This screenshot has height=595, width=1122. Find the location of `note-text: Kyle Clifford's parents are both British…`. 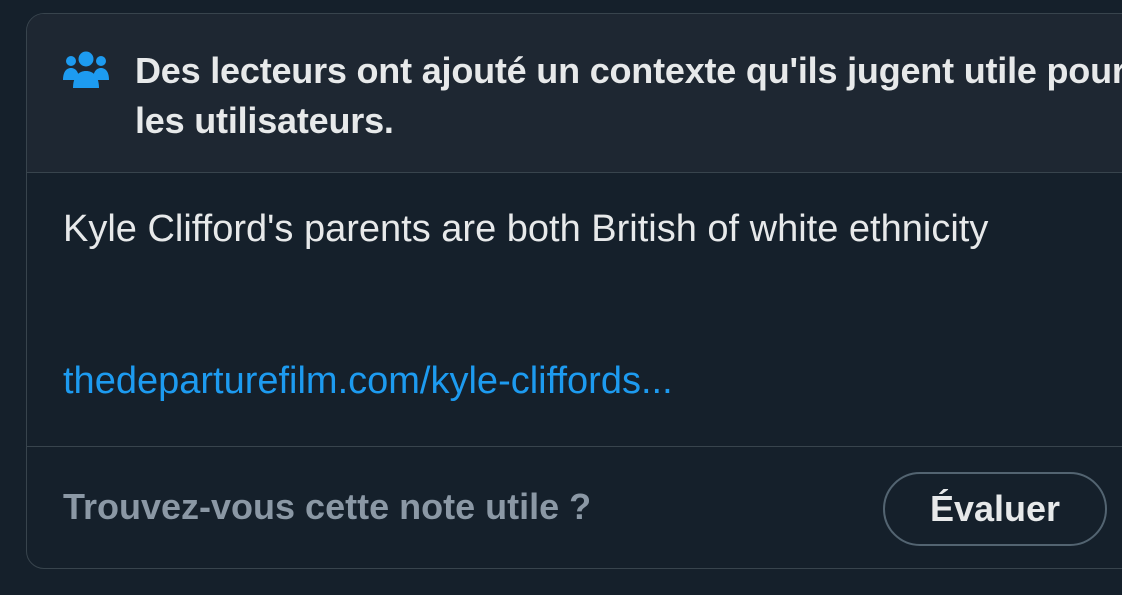

note-text: Kyle Clifford's parents are both British… is located at coordinates (526, 229).